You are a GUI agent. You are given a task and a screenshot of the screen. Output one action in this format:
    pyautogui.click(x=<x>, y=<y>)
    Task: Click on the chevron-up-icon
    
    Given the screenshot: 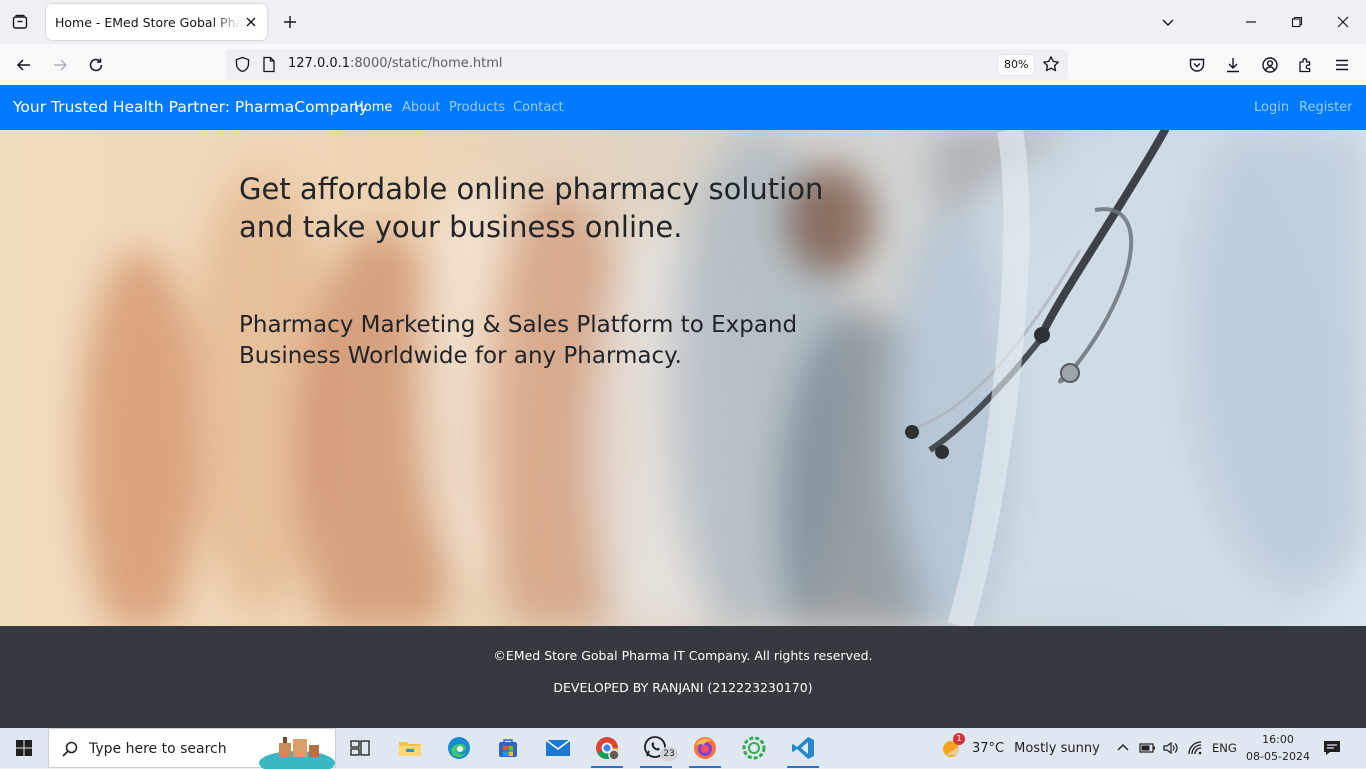 What is the action you would take?
    pyautogui.click(x=1123, y=748)
    